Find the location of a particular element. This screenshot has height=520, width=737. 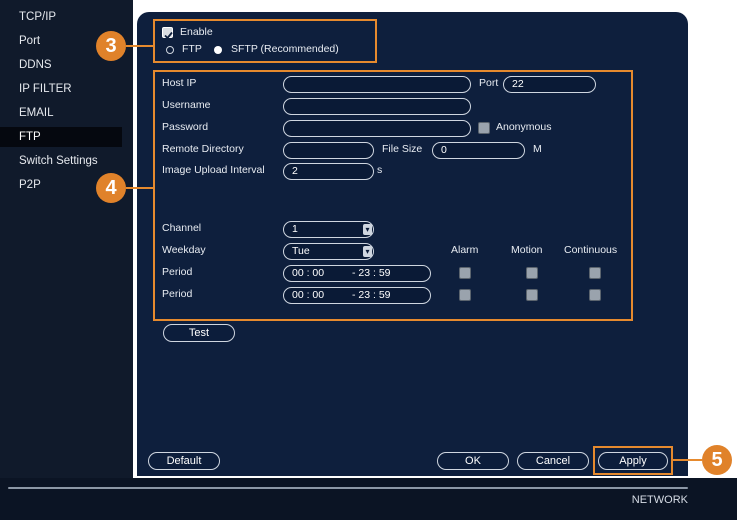

username-label: Username is located at coordinates (186, 105).